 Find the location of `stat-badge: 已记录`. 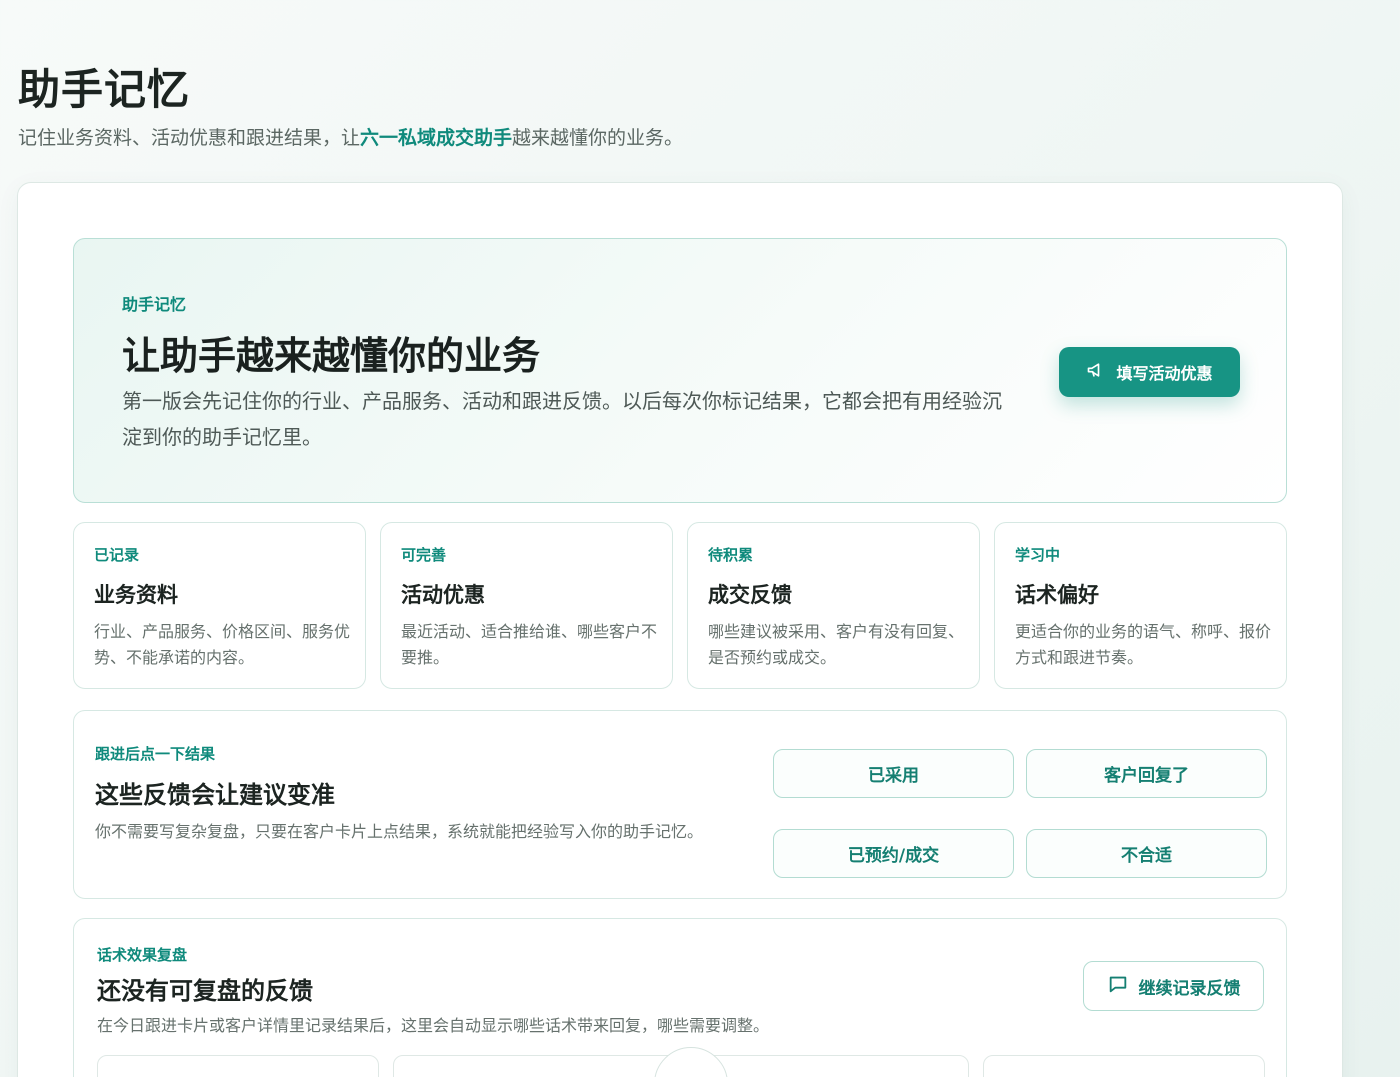

stat-badge: 已记录 is located at coordinates (117, 555).